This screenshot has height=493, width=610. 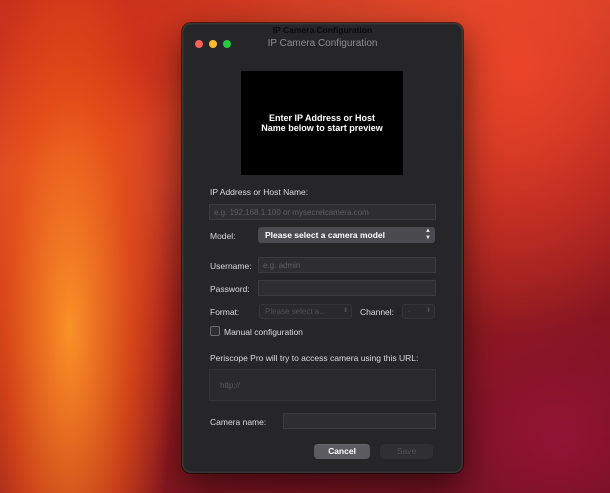 I want to click on address-input, so click(x=322, y=212).